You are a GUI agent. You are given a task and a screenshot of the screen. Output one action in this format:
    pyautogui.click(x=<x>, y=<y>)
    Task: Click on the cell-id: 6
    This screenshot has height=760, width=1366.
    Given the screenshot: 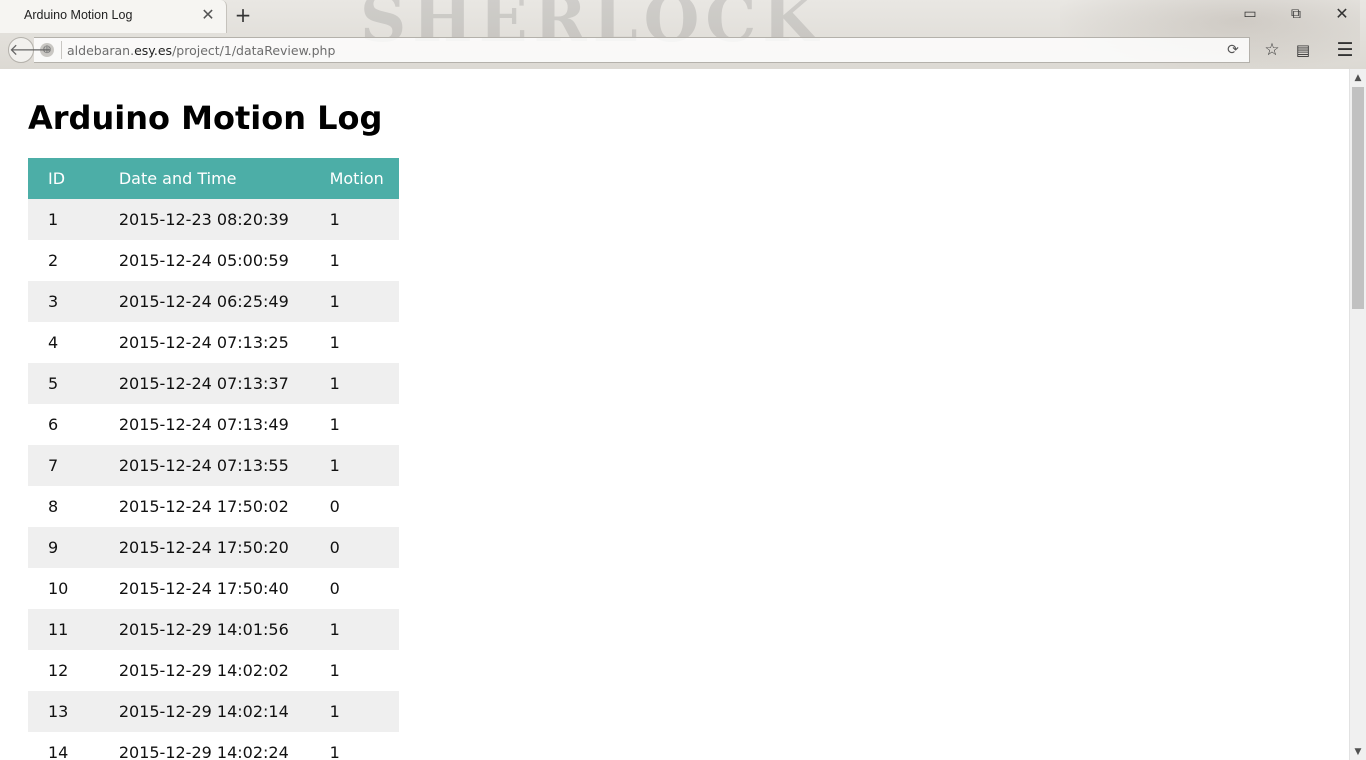 What is the action you would take?
    pyautogui.click(x=63, y=424)
    